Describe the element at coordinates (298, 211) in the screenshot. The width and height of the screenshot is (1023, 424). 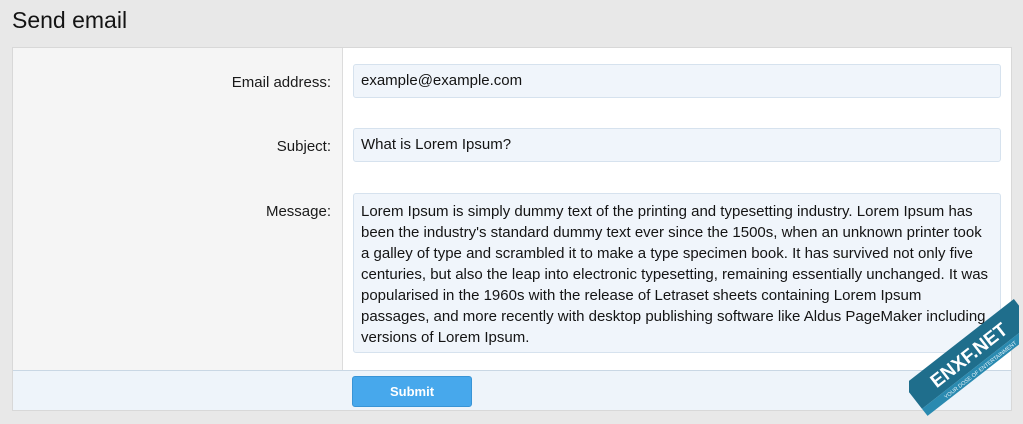
I see `message-label: Message:` at that location.